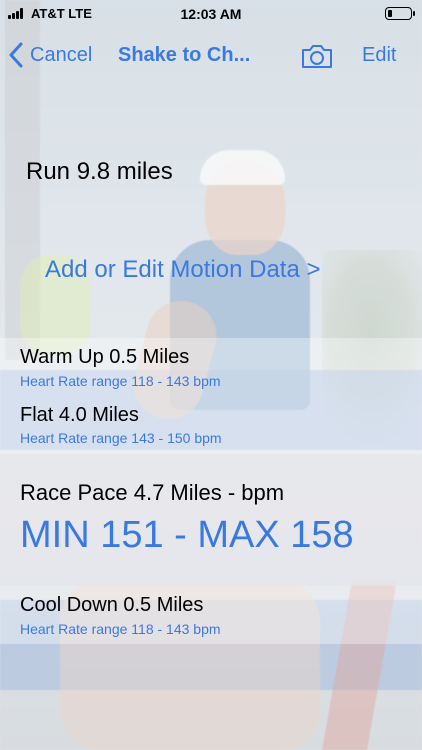  I want to click on segment-title: Flat 4.0 Miles, so click(79, 415).